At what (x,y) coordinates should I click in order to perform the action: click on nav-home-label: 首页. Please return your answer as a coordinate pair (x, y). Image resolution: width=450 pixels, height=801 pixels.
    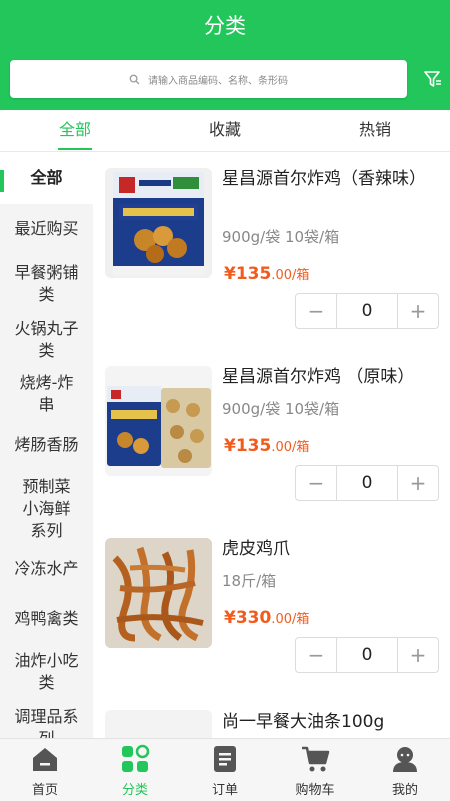
    Looking at the image, I should click on (44, 790).